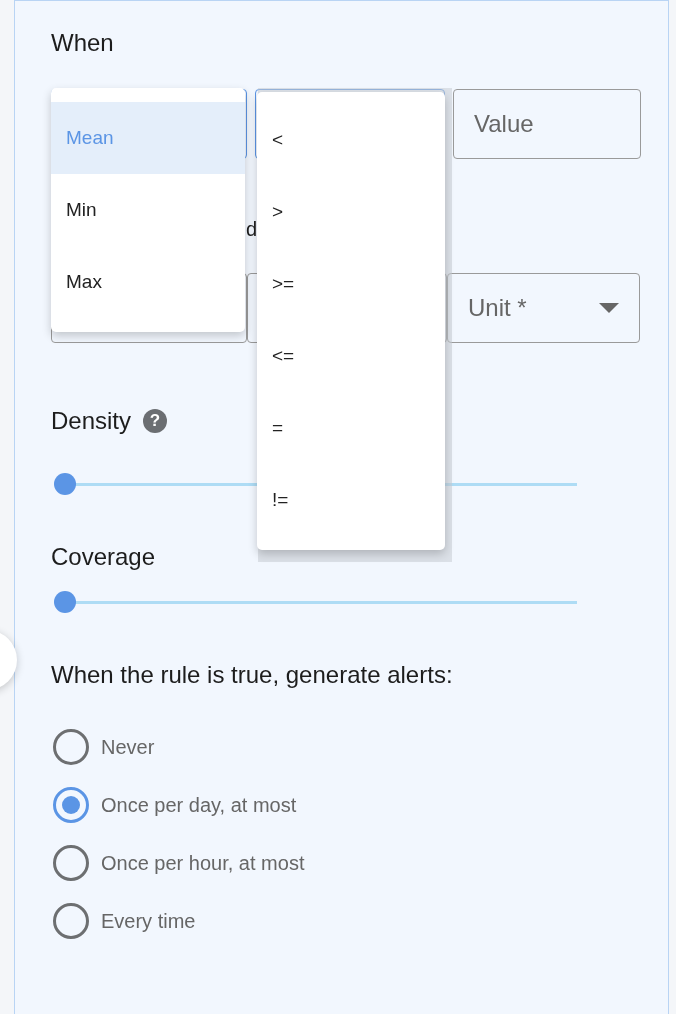 The image size is (676, 1014). Describe the element at coordinates (203, 863) in the screenshot. I see `radio-label: Once per hour, at most` at that location.